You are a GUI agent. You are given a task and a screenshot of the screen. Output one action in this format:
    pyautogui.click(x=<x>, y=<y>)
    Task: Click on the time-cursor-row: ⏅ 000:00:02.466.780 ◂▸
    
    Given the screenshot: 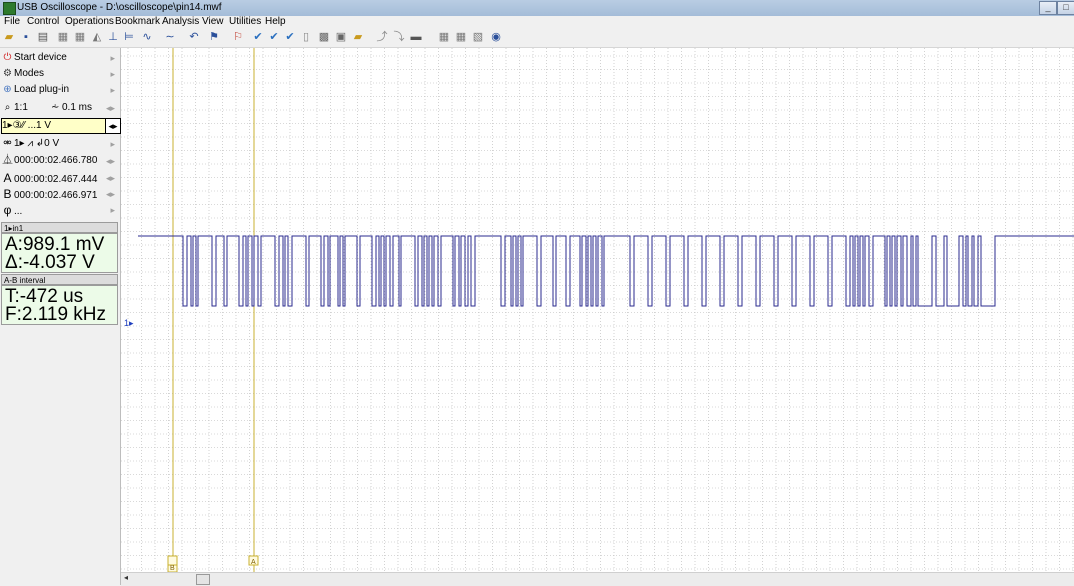 What is the action you would take?
    pyautogui.click(x=60, y=161)
    